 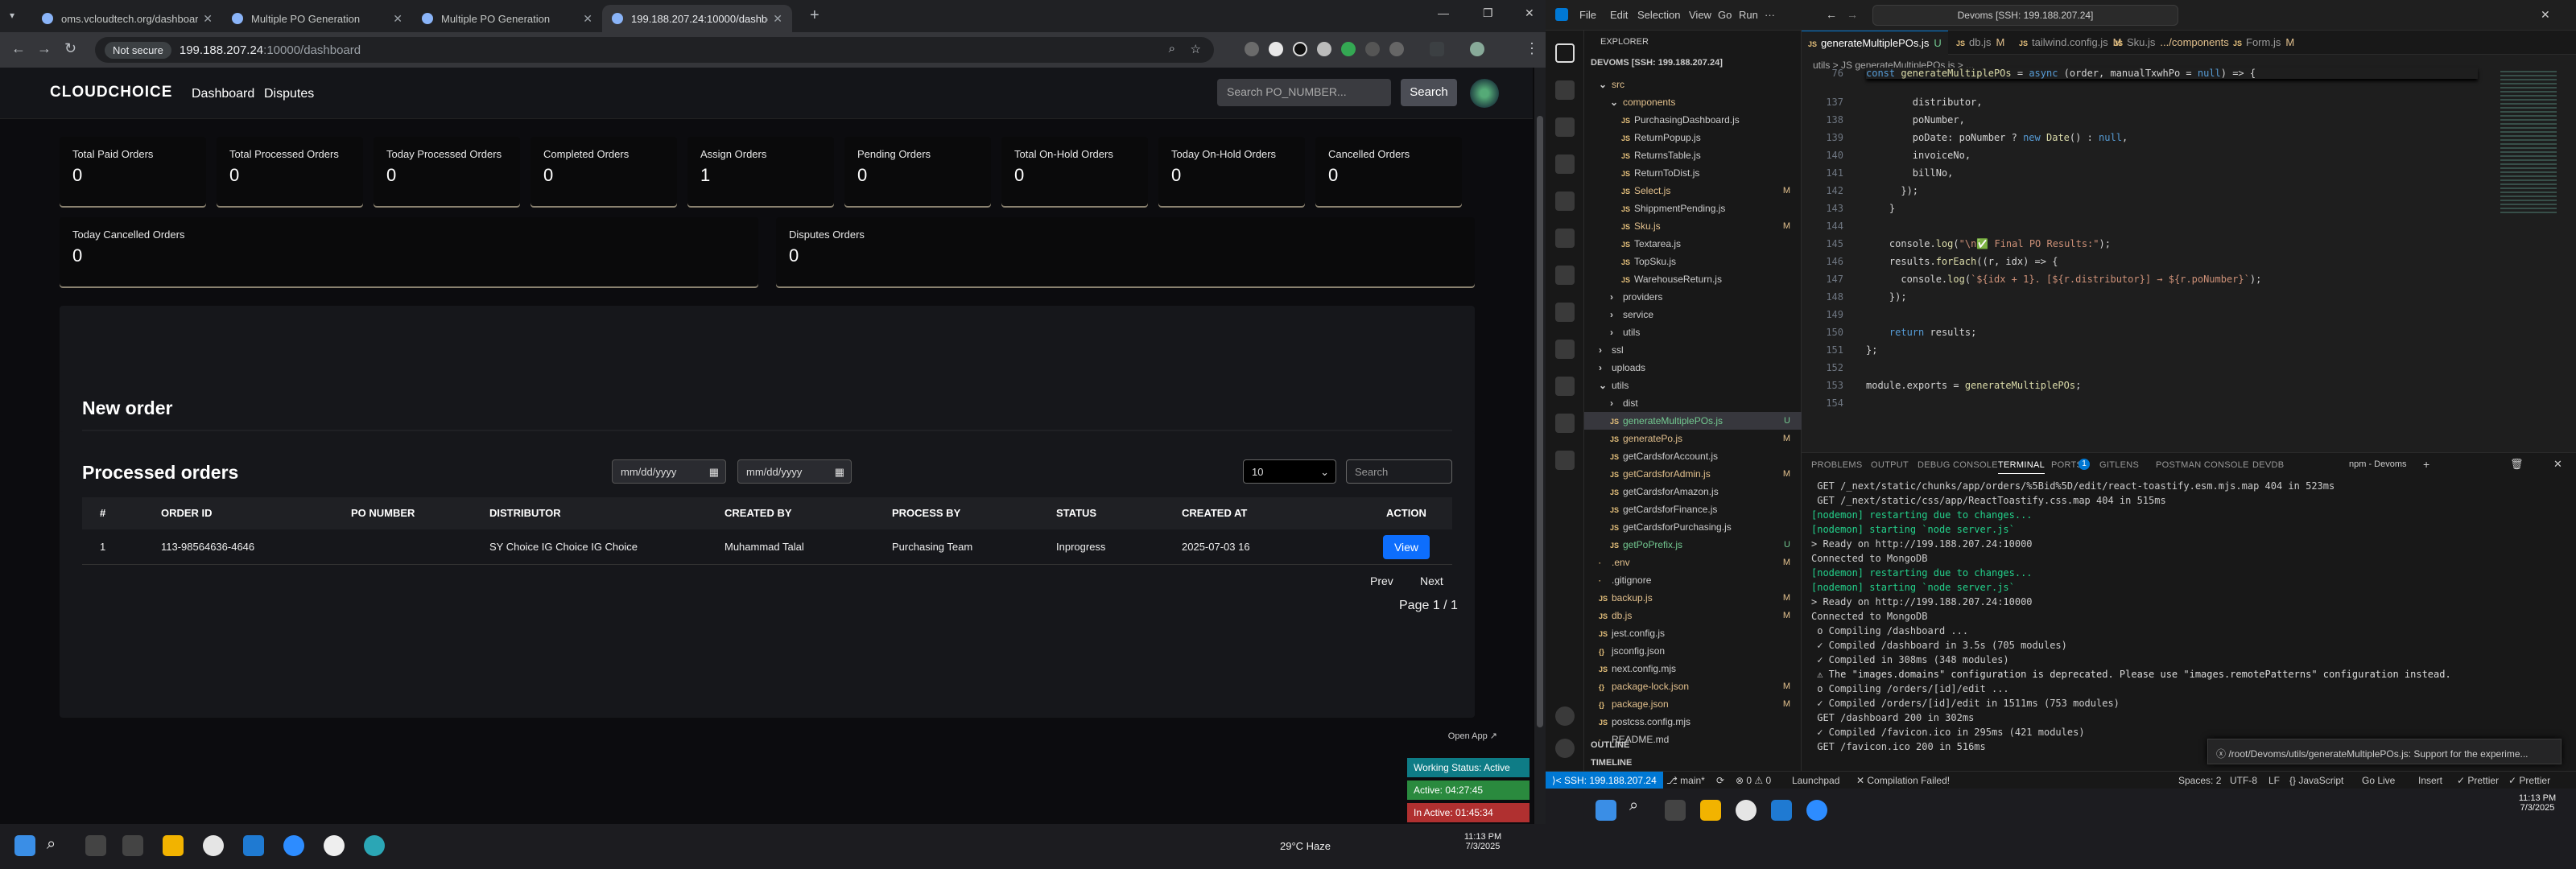 I want to click on sync-icon: ⟳, so click(x=1720, y=780).